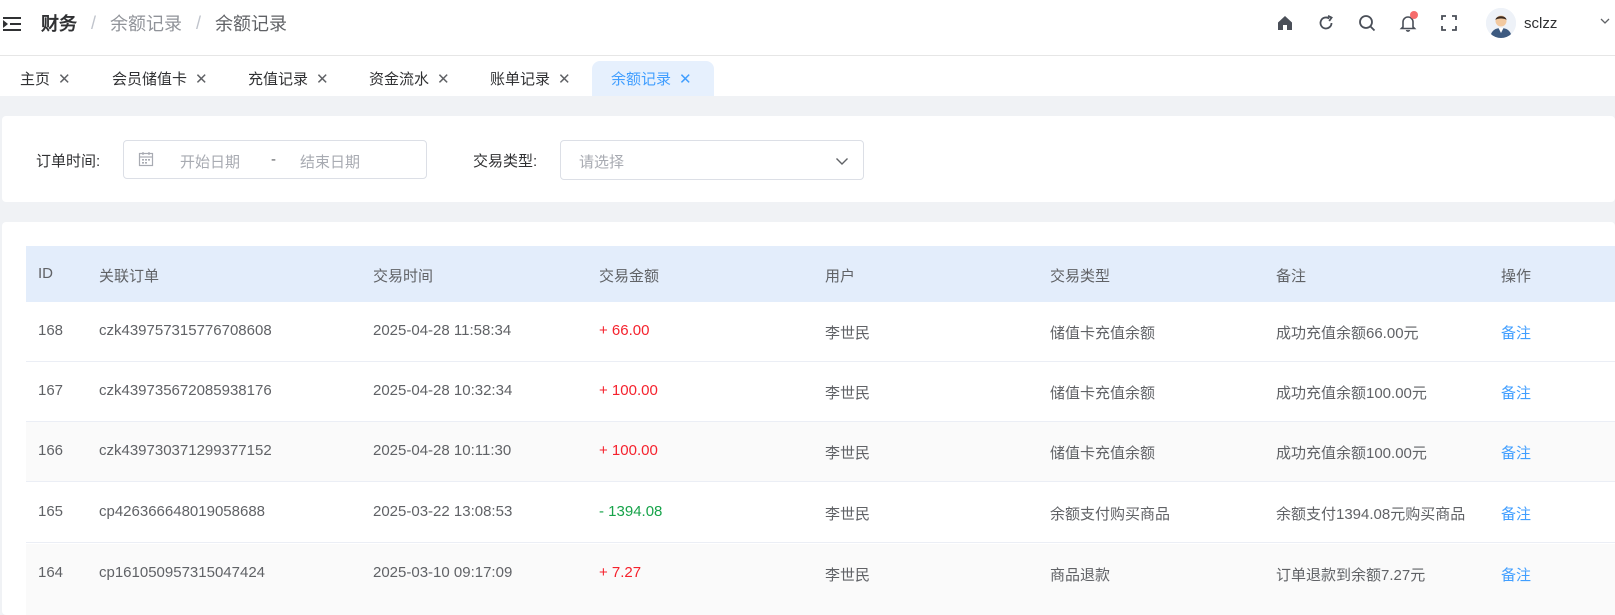 Image resolution: width=1615 pixels, height=615 pixels. I want to click on transaction-type-label: 交易类型:, so click(505, 161).